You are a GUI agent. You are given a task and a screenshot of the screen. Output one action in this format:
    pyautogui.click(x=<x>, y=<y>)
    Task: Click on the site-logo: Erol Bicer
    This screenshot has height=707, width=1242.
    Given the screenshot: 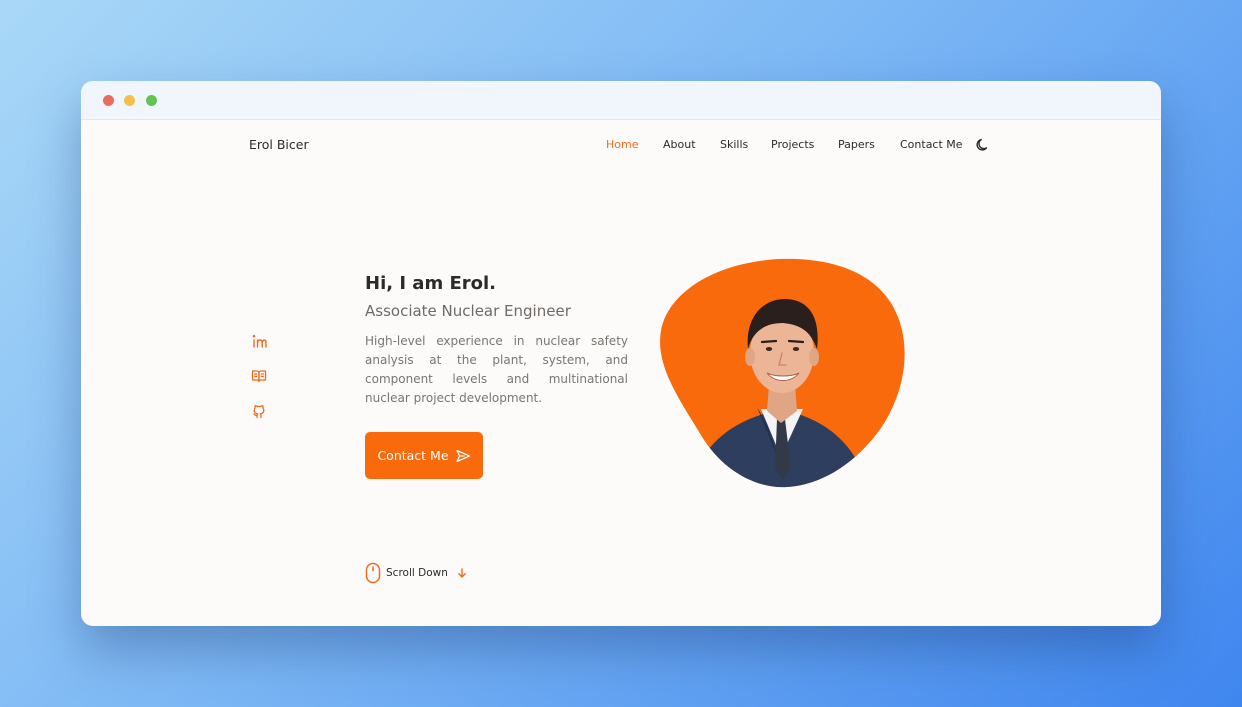 What is the action you would take?
    pyautogui.click(x=279, y=144)
    